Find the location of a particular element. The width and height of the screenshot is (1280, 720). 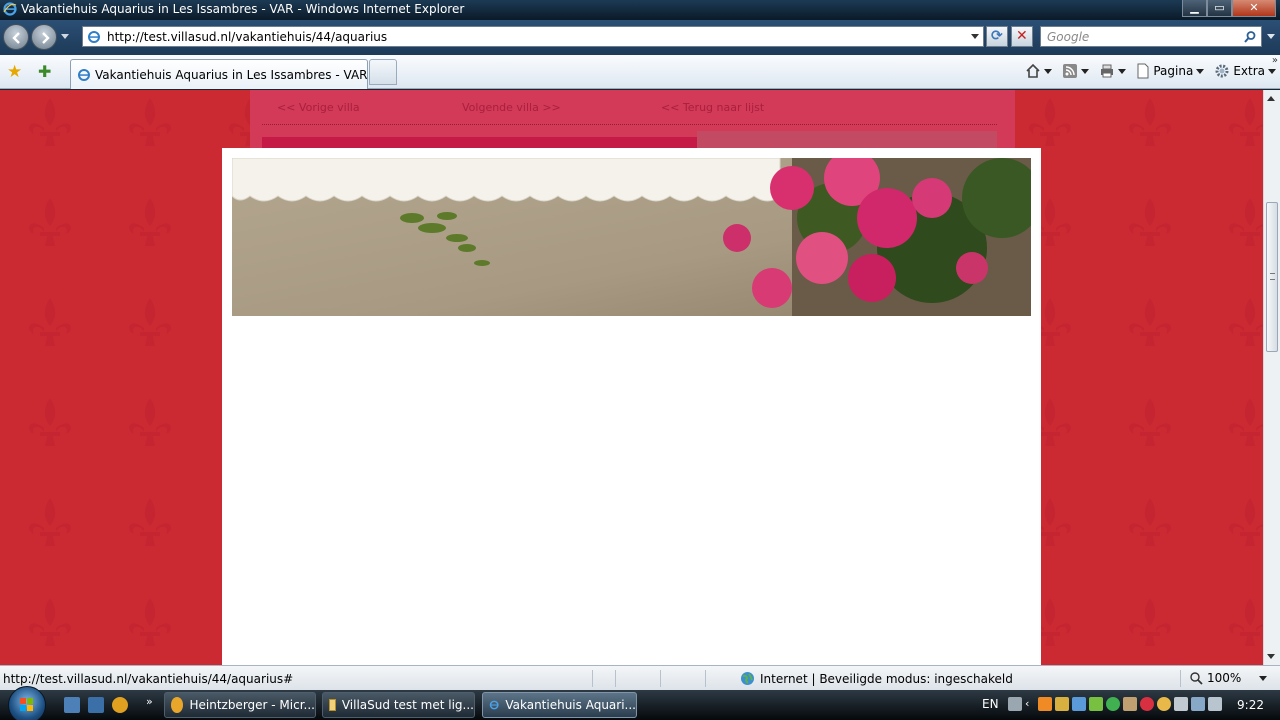

mail-icon is located at coordinates (332, 705).